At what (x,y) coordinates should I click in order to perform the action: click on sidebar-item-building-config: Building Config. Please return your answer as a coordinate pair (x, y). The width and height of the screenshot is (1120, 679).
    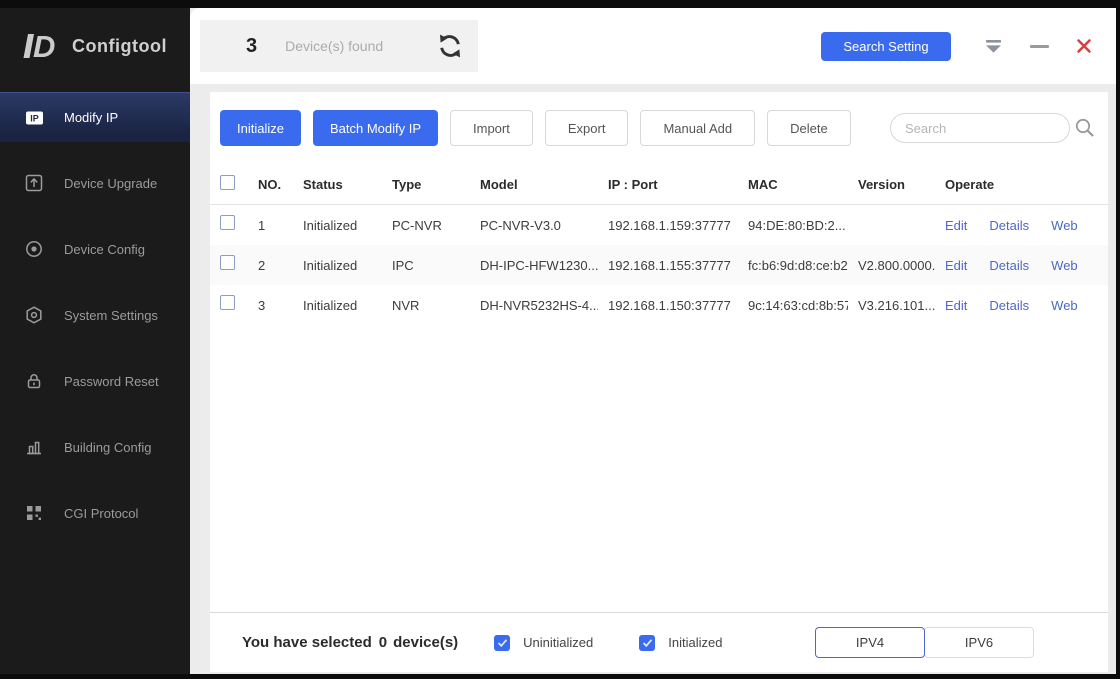
    Looking at the image, I should click on (95, 447).